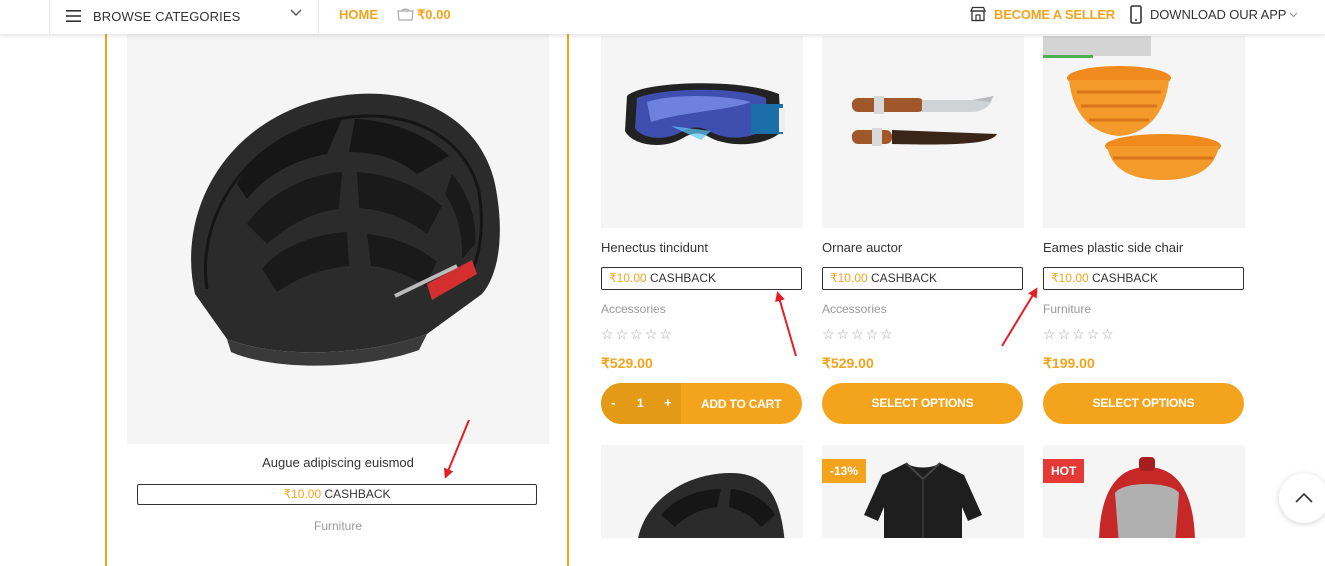 This screenshot has height=566, width=1325. Describe the element at coordinates (978, 14) in the screenshot. I see `store-icon` at that location.